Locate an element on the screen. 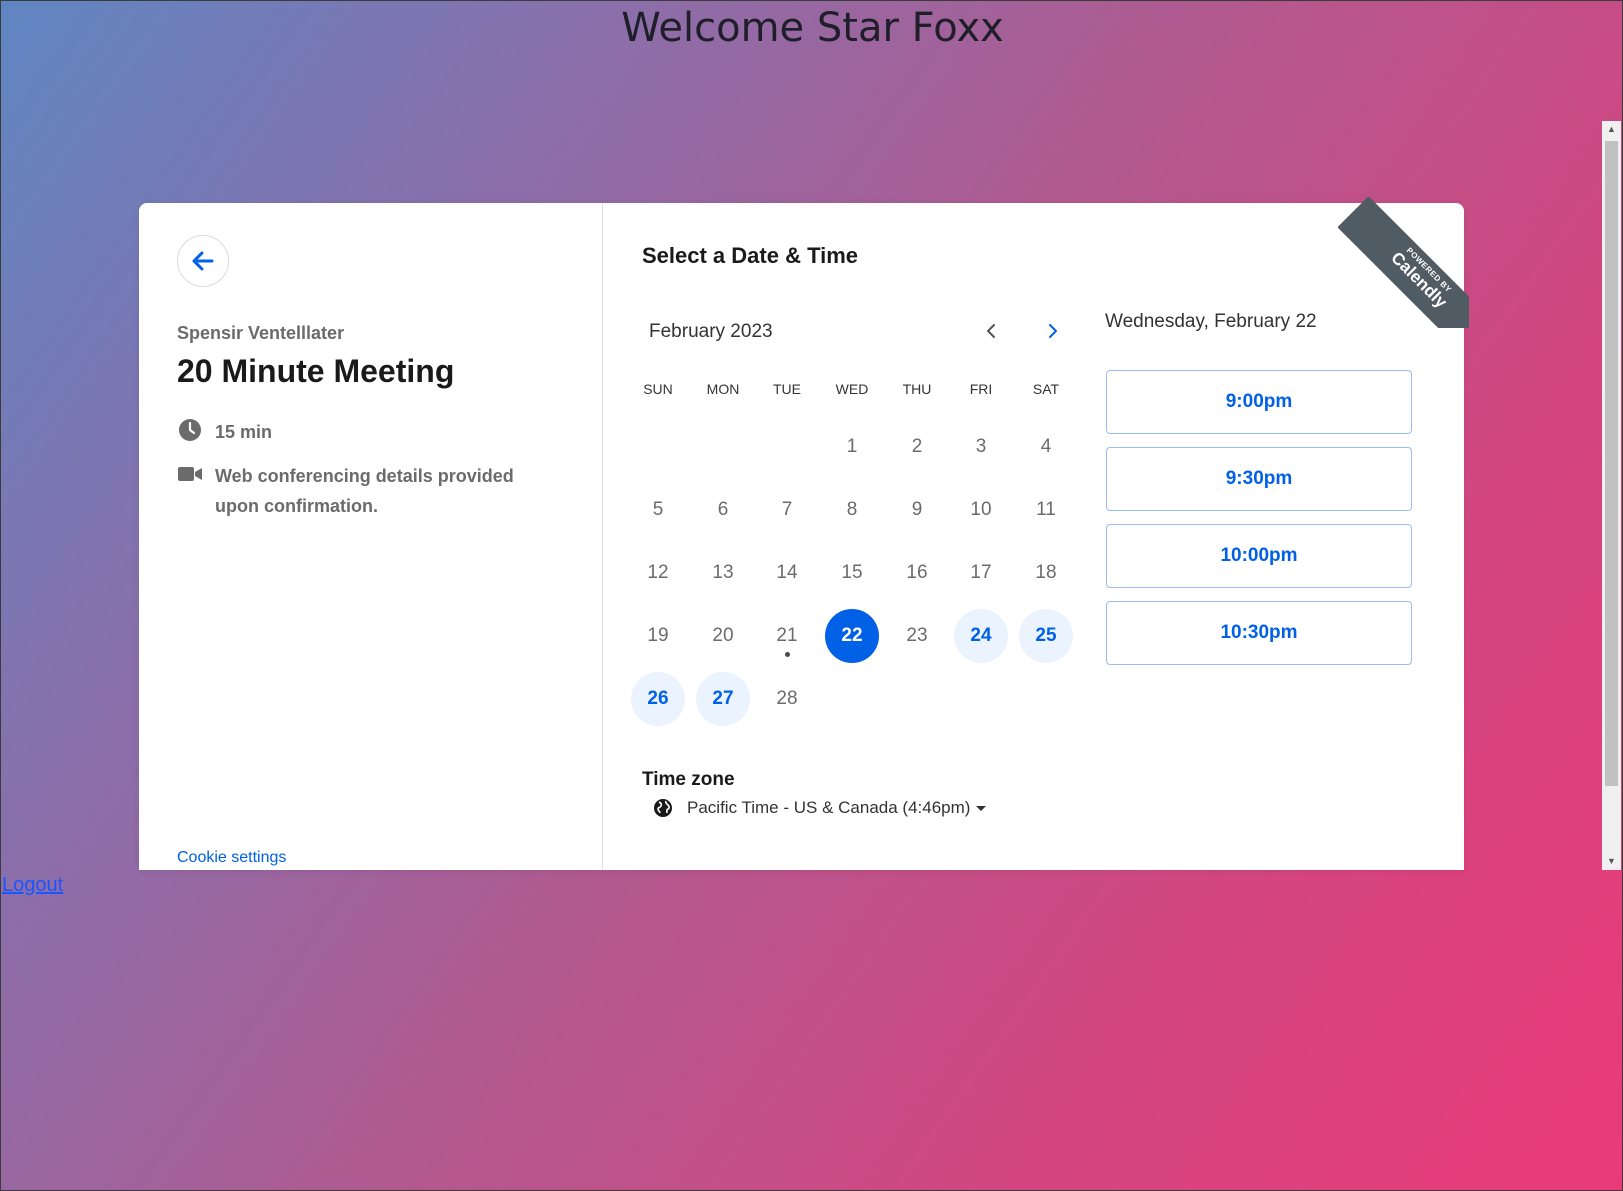  time-slot-button: 9:00pm is located at coordinates (1259, 402).